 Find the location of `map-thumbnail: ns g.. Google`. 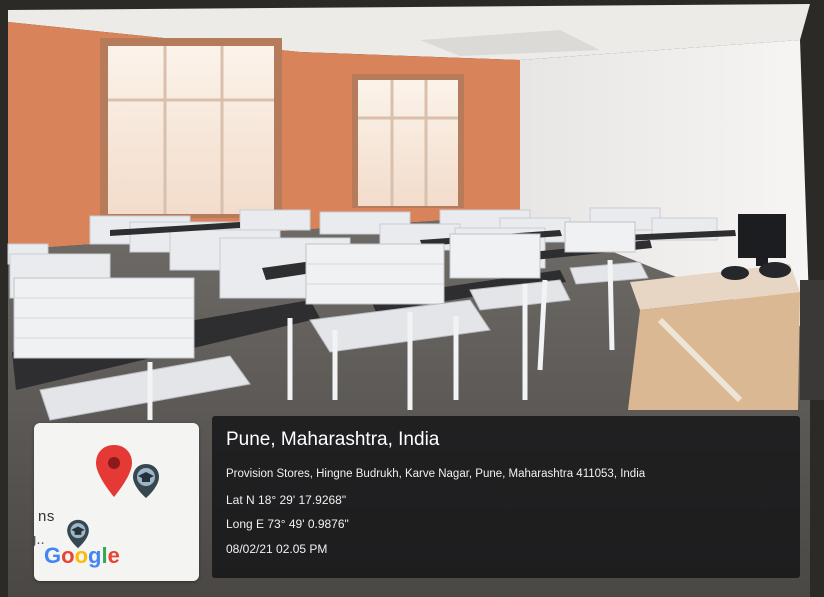

map-thumbnail: ns g.. Google is located at coordinates (116, 502).